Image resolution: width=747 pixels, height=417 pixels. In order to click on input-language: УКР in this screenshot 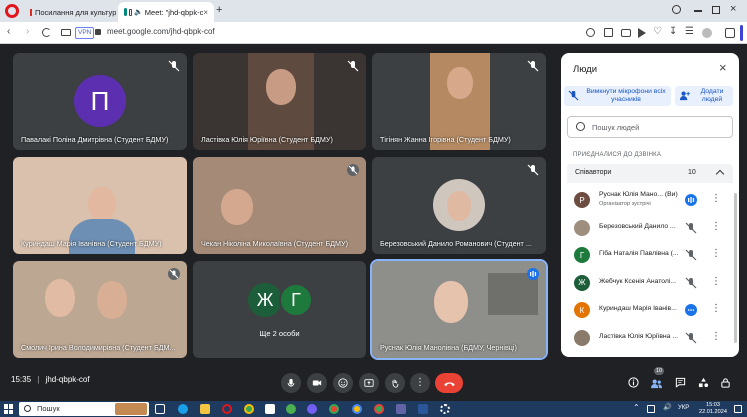, I will do `click(683, 408)`.